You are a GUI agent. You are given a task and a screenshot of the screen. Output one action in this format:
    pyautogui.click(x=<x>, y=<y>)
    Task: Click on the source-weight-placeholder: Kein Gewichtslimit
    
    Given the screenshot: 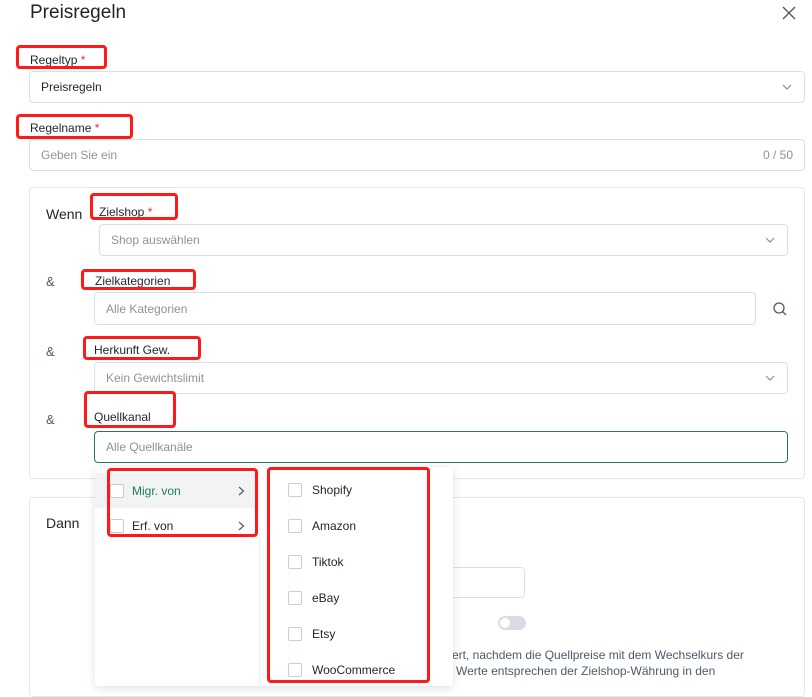 What is the action you would take?
    pyautogui.click(x=155, y=378)
    